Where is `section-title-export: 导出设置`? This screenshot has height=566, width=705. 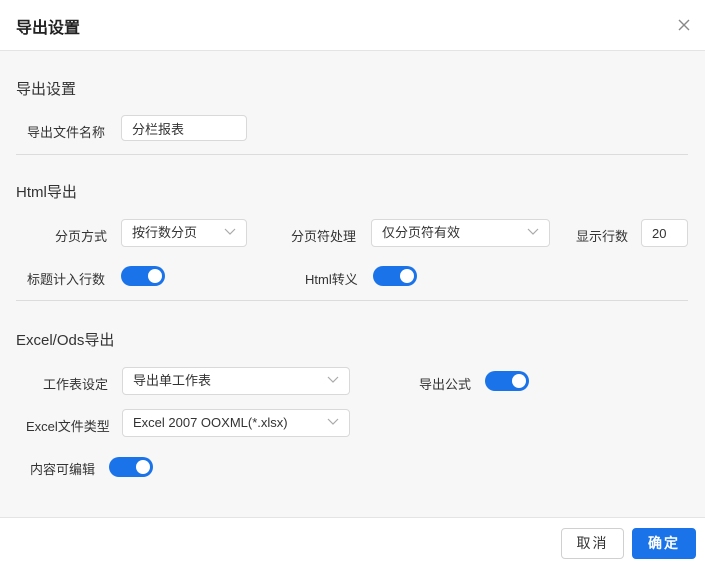 section-title-export: 导出设置 is located at coordinates (46, 89).